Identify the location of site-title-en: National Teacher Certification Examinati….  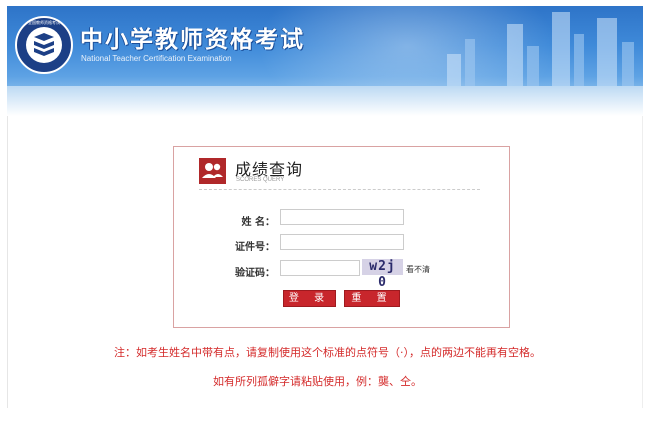
(156, 58).